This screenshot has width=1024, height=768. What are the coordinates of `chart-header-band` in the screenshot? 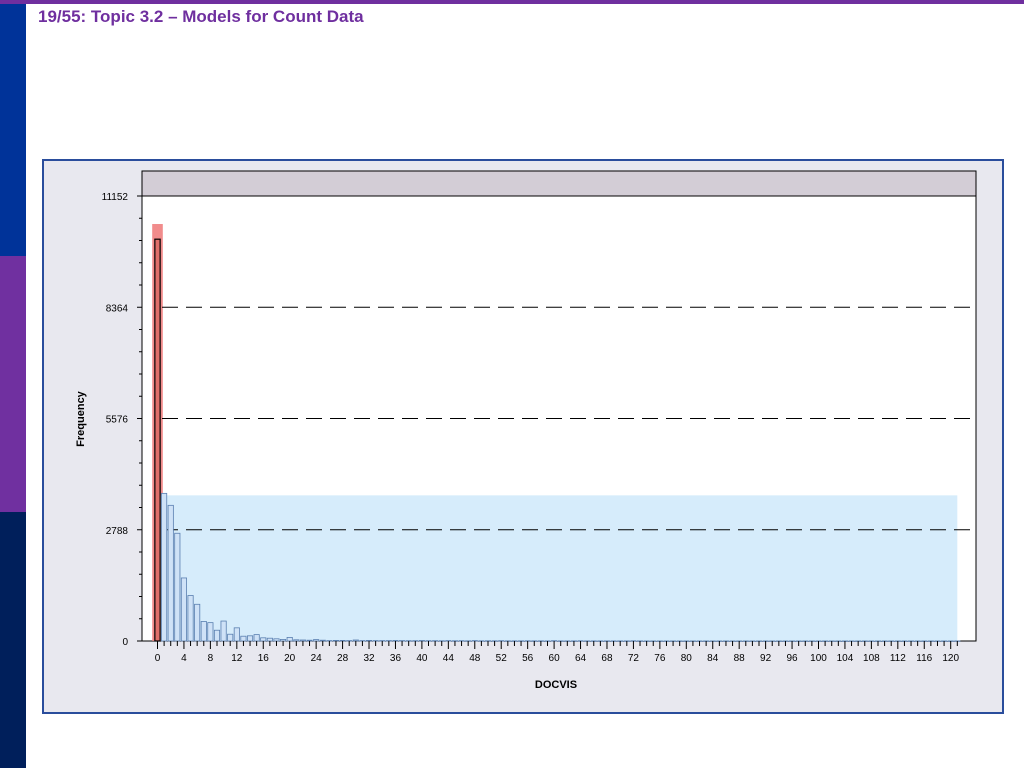 It's located at (559, 183).